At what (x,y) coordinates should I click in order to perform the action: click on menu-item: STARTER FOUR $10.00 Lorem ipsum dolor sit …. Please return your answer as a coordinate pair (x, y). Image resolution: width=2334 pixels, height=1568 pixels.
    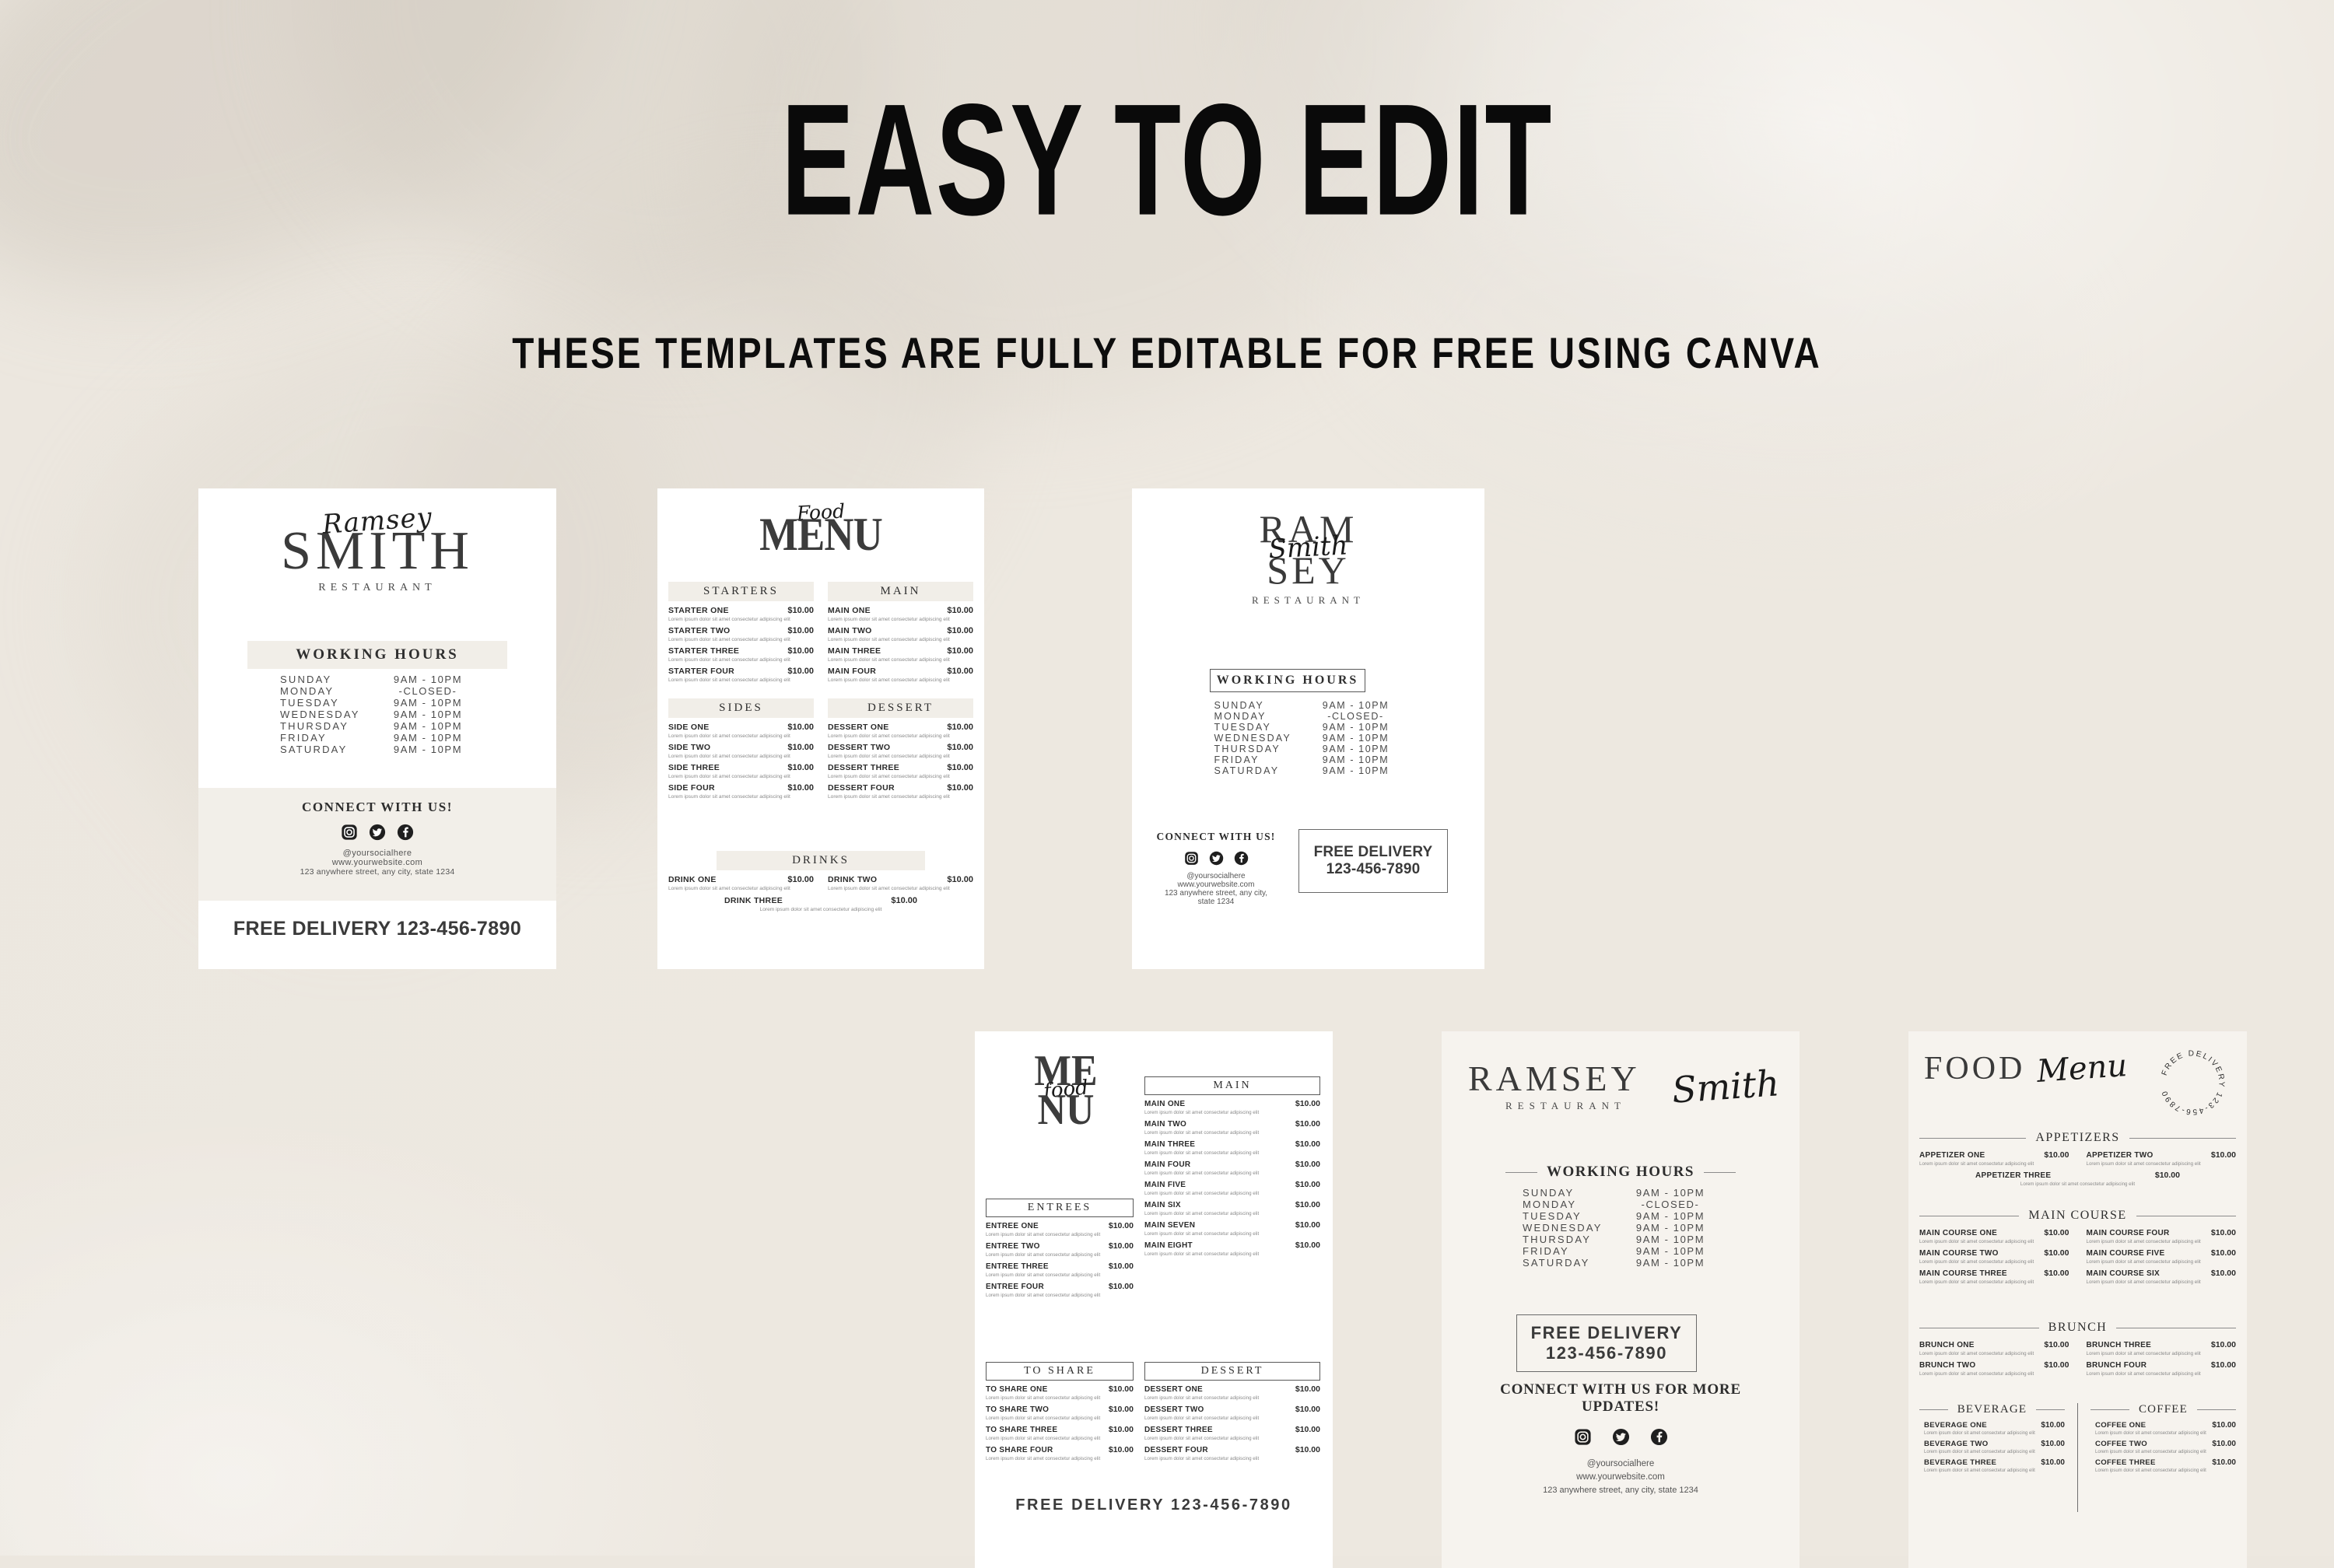
    Looking at the image, I should click on (741, 675).